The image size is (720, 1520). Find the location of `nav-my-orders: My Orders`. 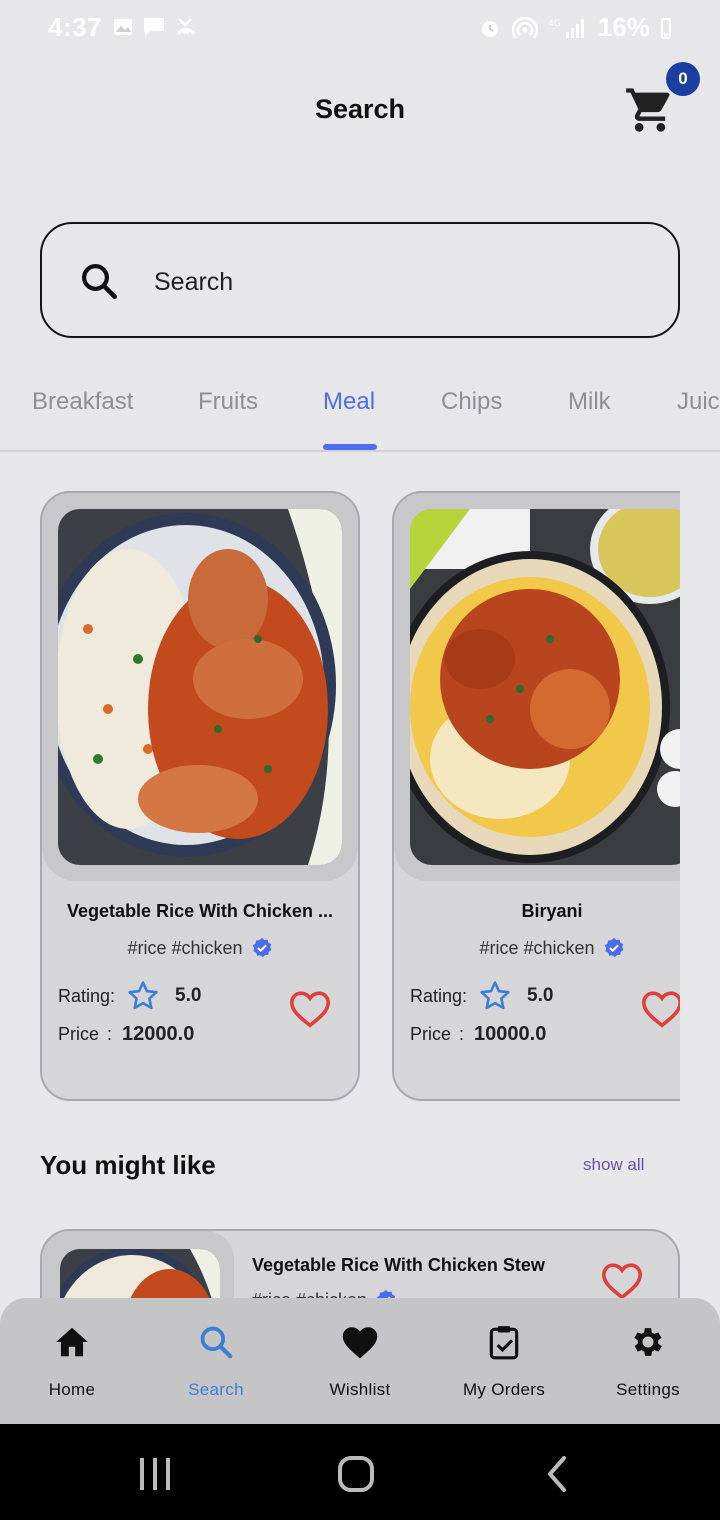

nav-my-orders: My Orders is located at coordinates (504, 1361).